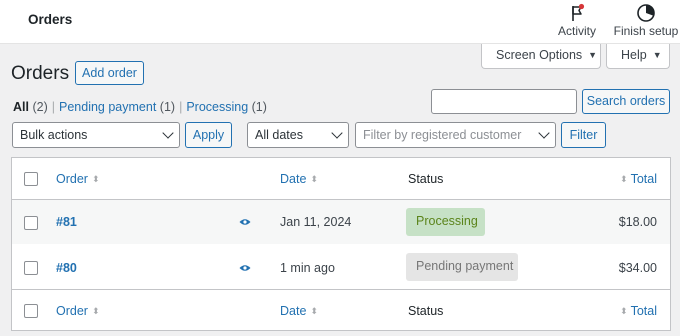 This screenshot has width=680, height=336. Describe the element at coordinates (426, 179) in the screenshot. I see `column-status-header: Status` at that location.